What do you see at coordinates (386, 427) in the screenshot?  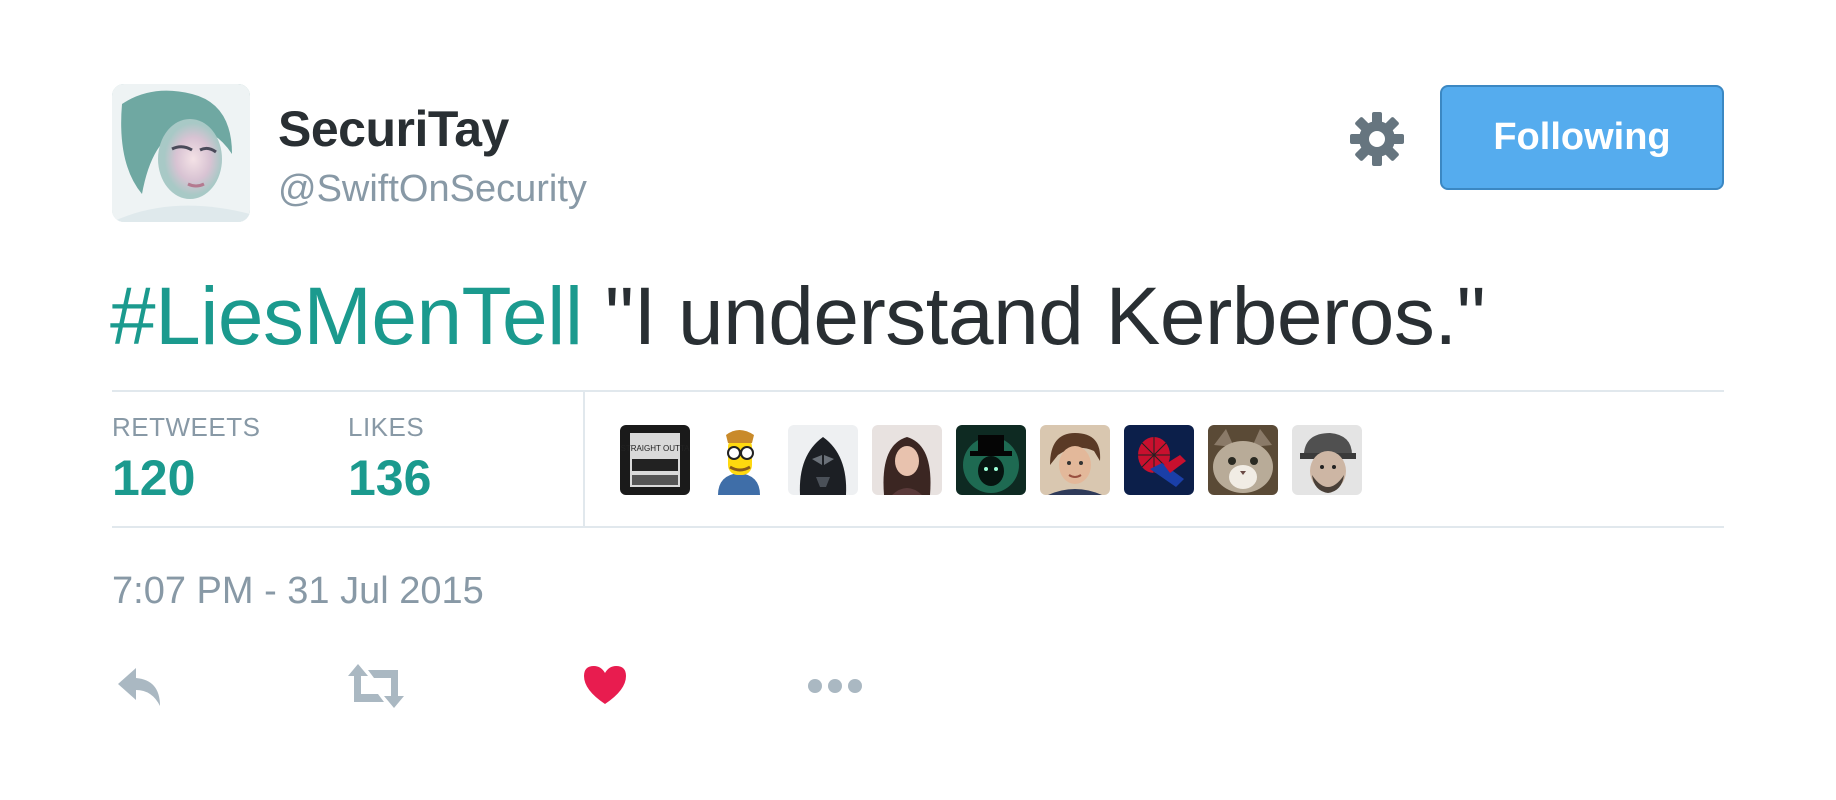 I see `likes-label: LIKES` at bounding box center [386, 427].